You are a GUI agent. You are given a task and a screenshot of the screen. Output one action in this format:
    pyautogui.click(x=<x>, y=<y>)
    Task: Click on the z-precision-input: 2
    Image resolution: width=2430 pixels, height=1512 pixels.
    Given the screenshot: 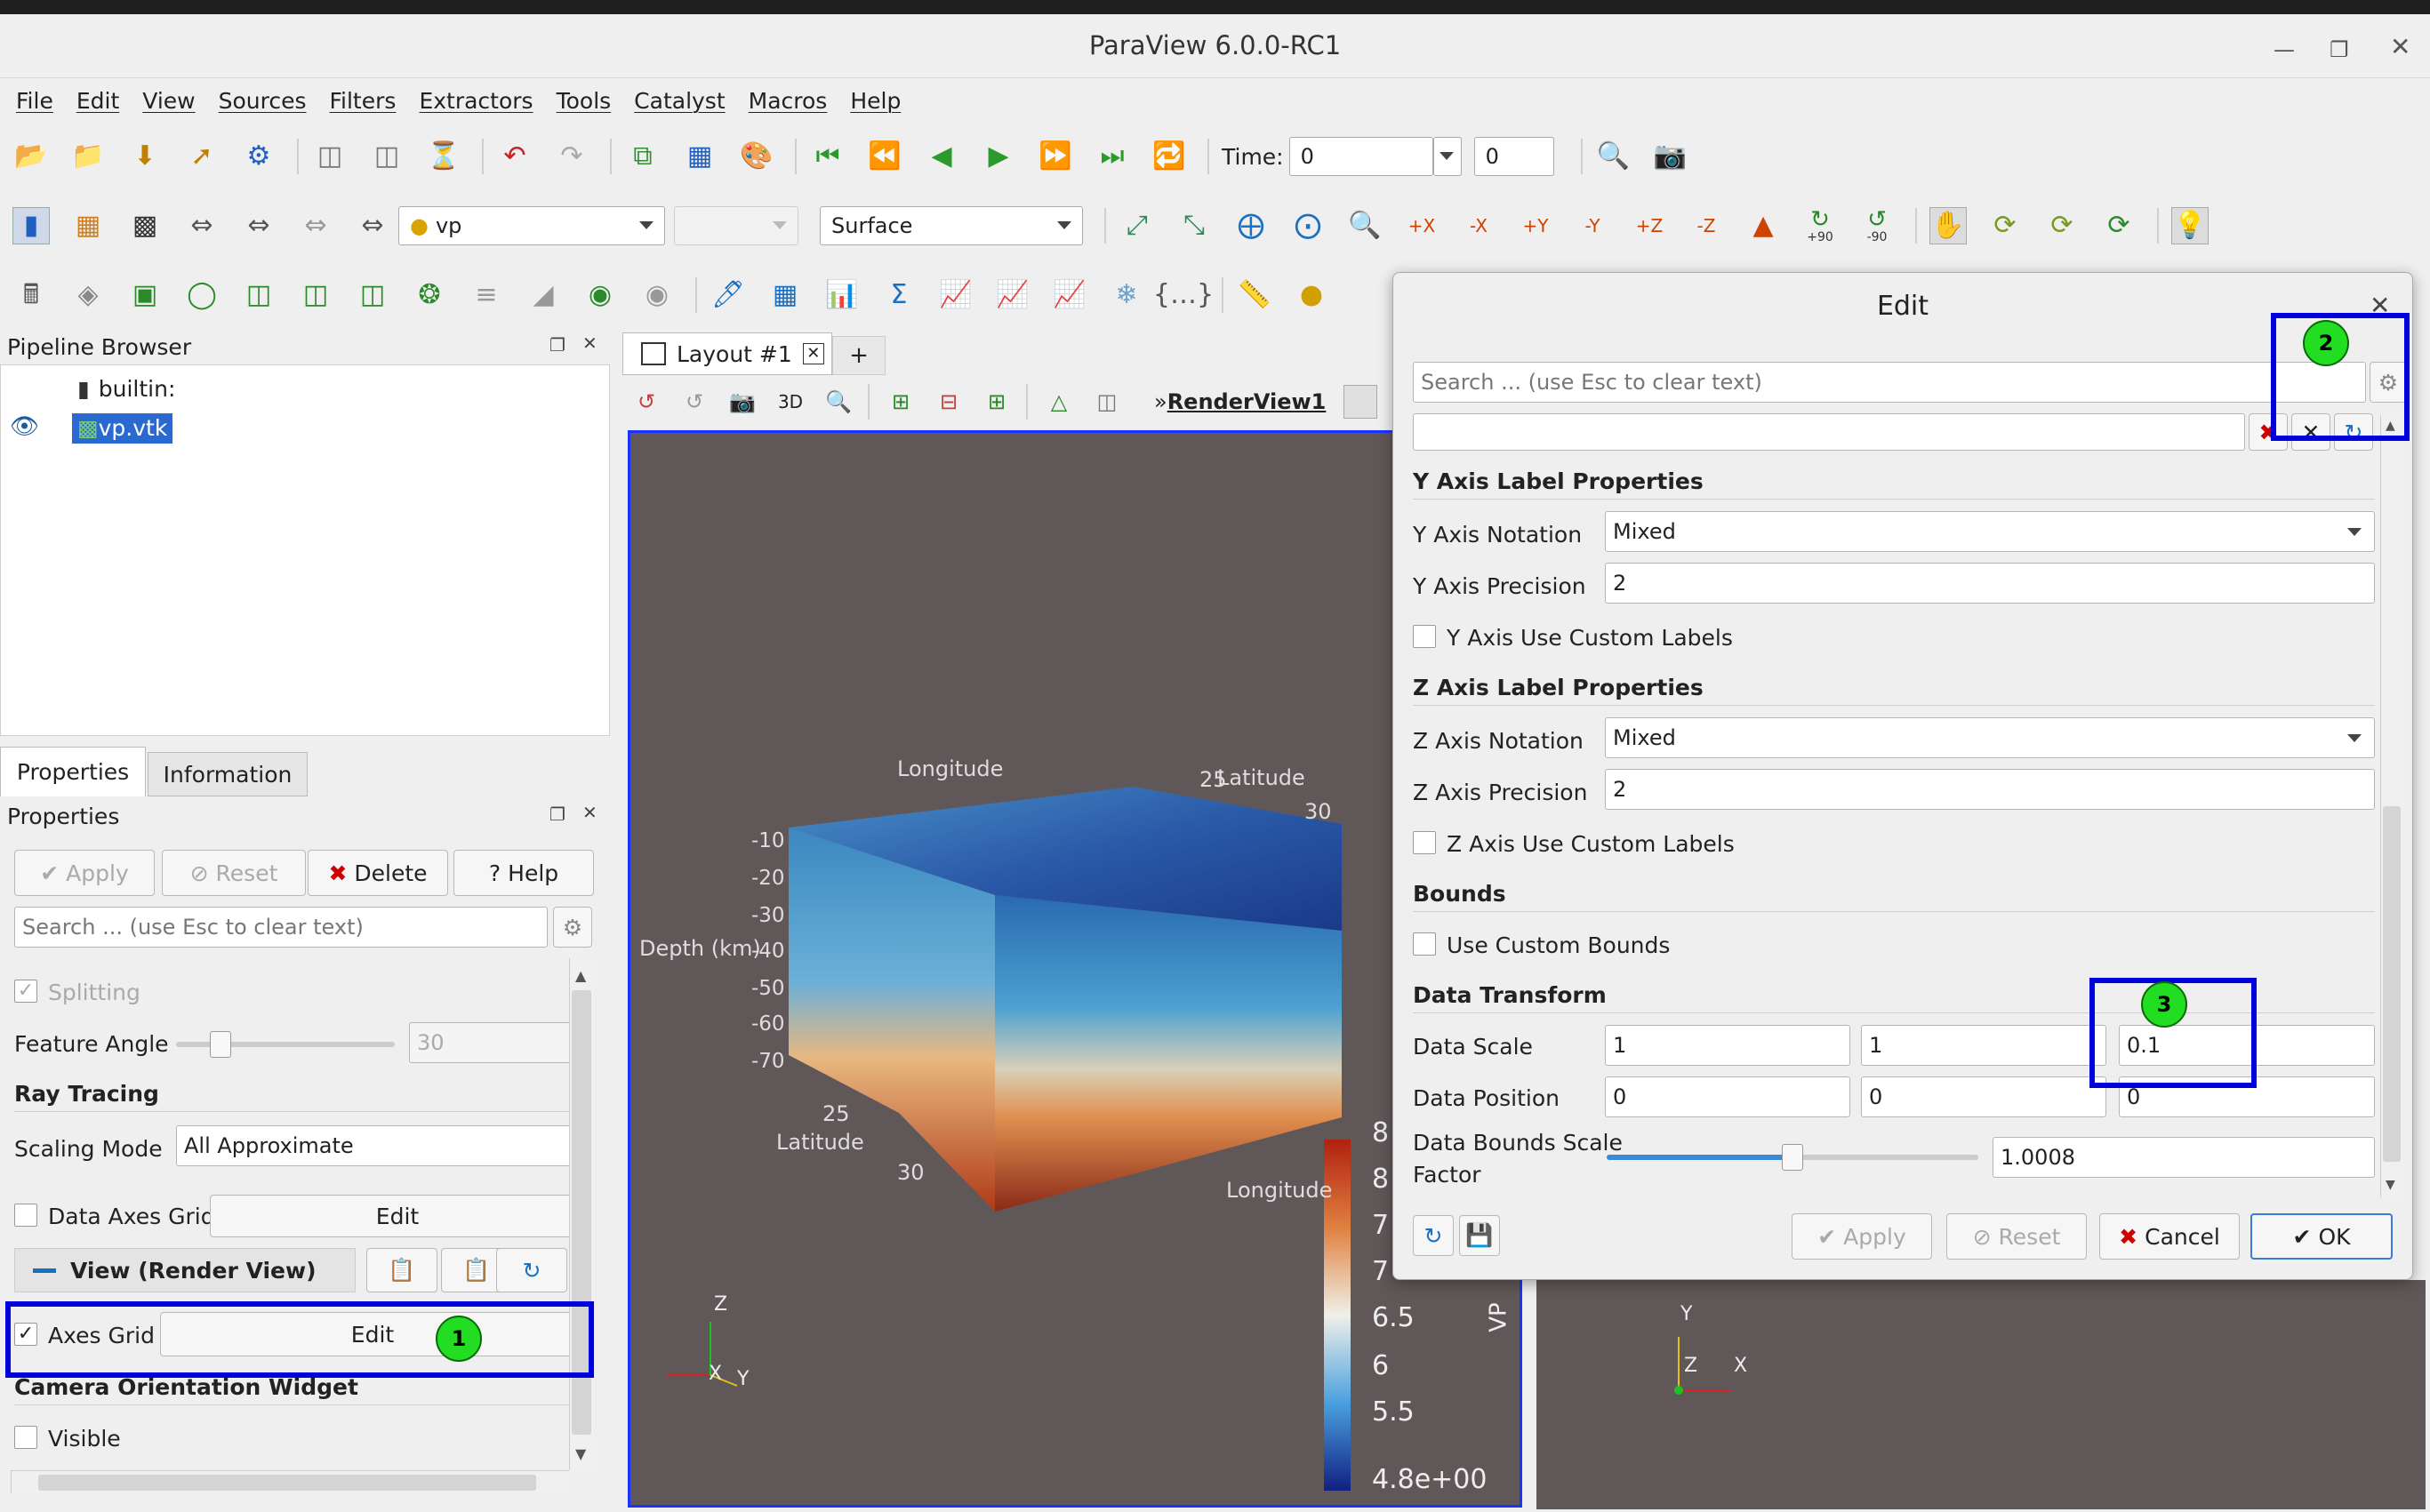 What is the action you would take?
    pyautogui.click(x=1990, y=789)
    